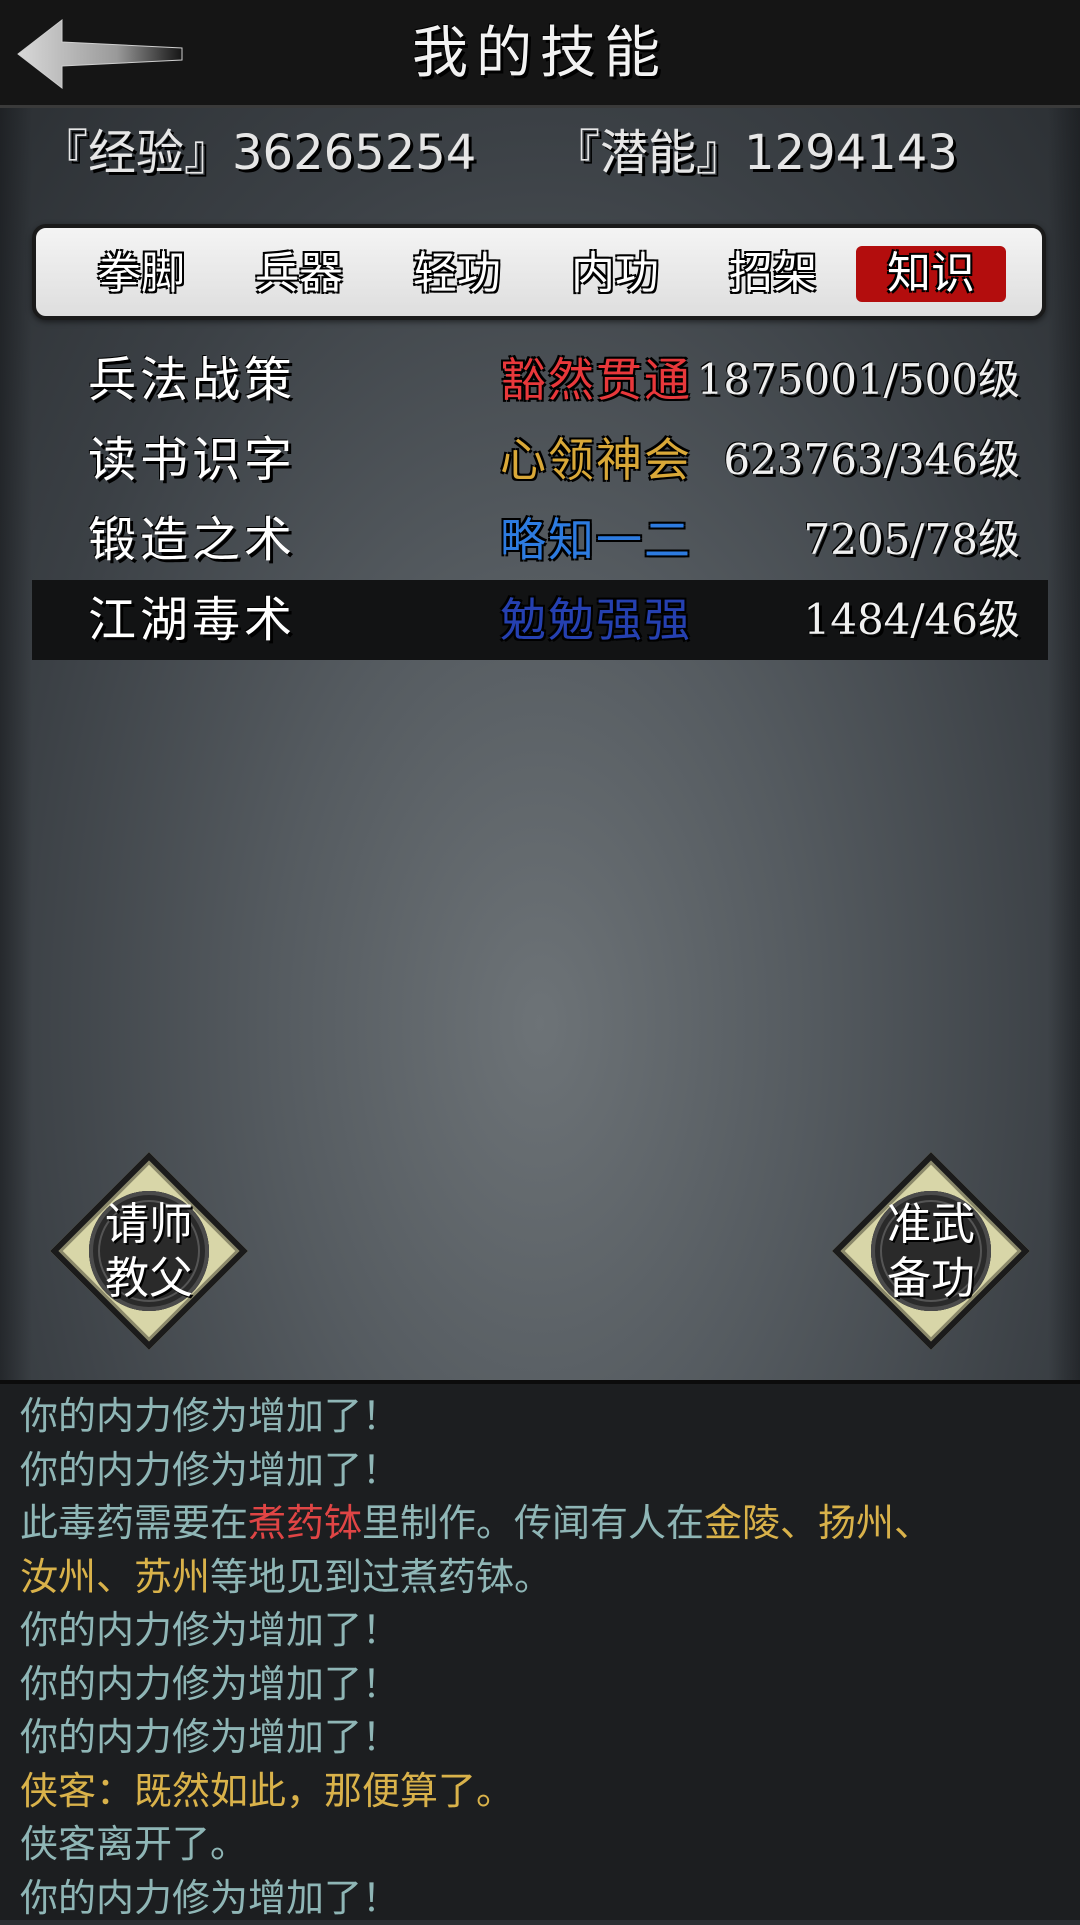 This screenshot has width=1080, height=1925. What do you see at coordinates (540, 1792) in the screenshot?
I see `log-line: 侠客：既然如此，那便算了。` at bounding box center [540, 1792].